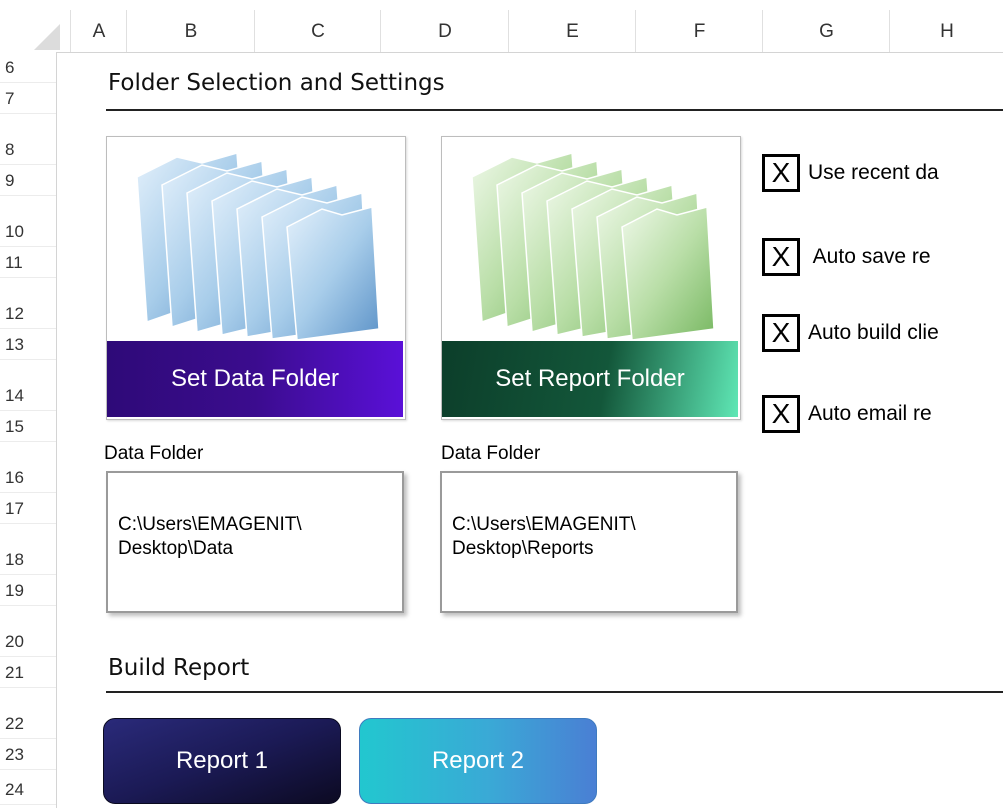 Image resolution: width=1003 pixels, height=808 pixels. What do you see at coordinates (781, 333) in the screenshot?
I see `auto-build-client-checkbox: X` at bounding box center [781, 333].